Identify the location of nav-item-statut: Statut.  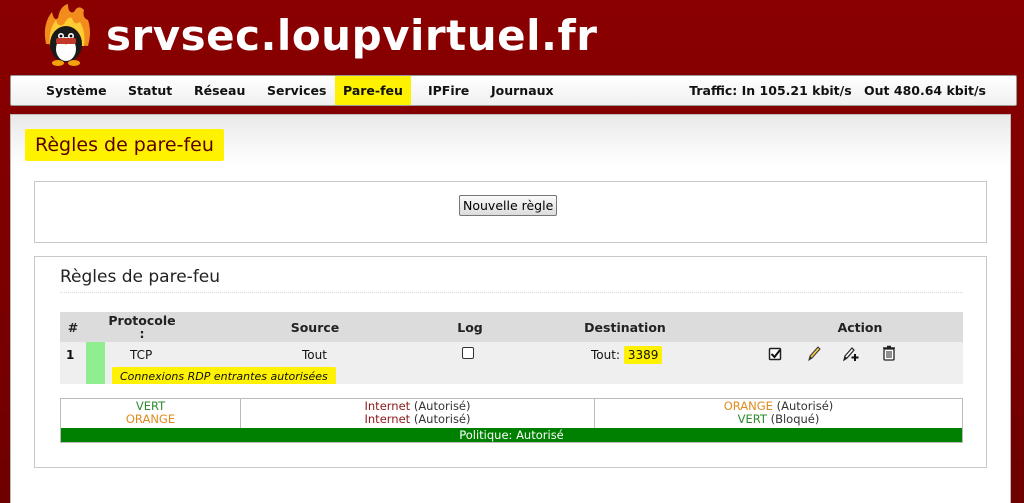
(150, 90).